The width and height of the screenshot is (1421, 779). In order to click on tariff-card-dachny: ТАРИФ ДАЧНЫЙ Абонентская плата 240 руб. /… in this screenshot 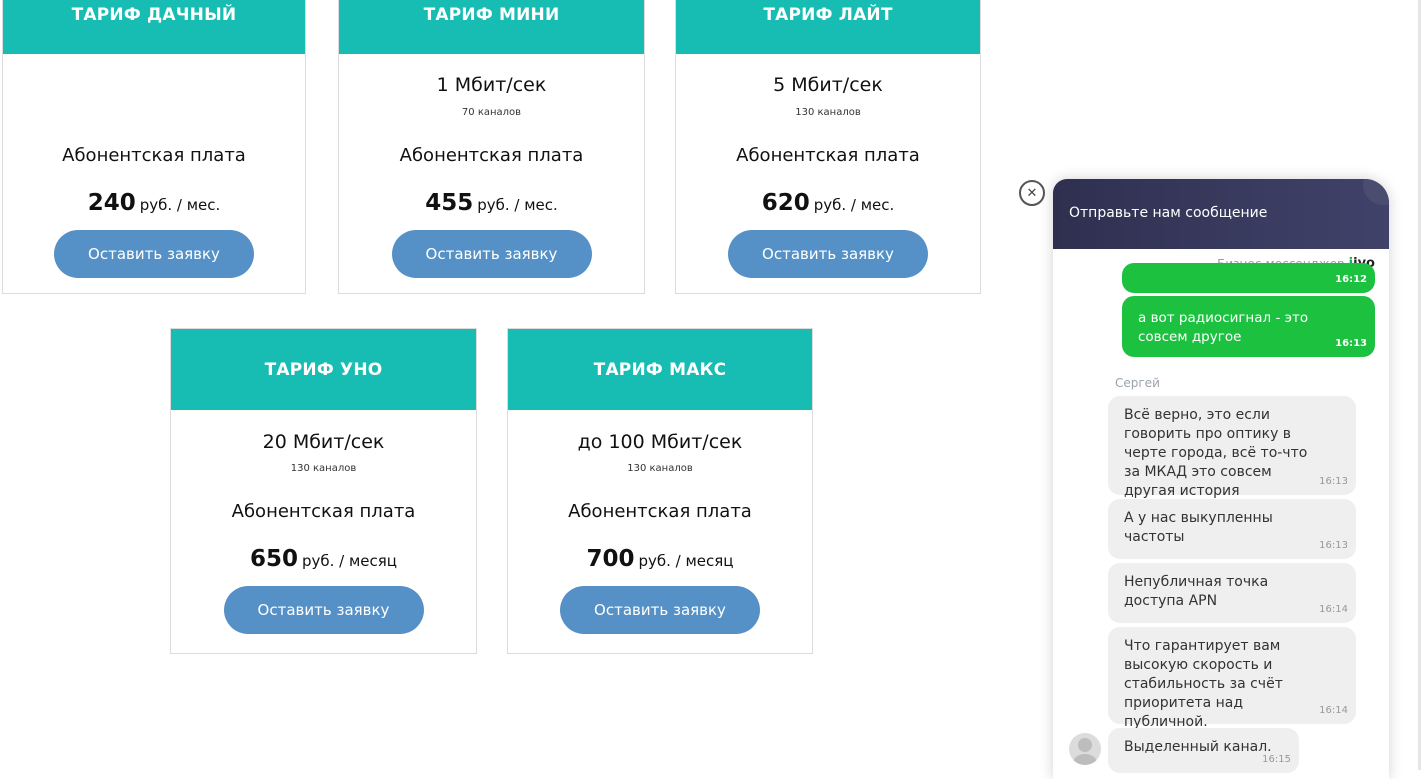, I will do `click(154, 147)`.